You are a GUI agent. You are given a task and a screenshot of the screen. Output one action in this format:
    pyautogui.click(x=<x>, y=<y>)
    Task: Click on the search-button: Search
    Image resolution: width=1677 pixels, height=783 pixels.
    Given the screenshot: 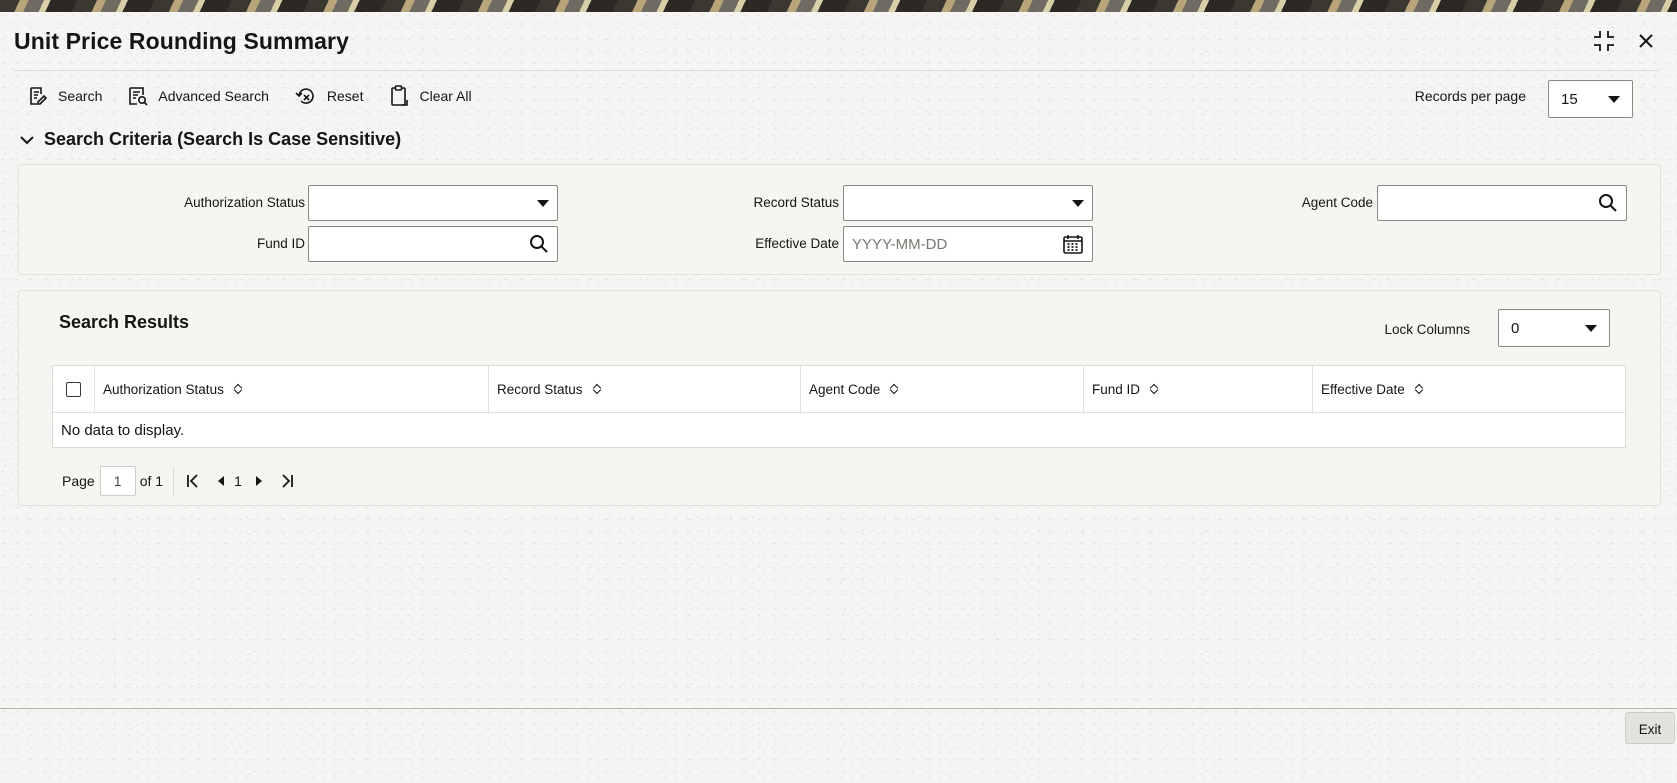 What is the action you would take?
    pyautogui.click(x=65, y=96)
    